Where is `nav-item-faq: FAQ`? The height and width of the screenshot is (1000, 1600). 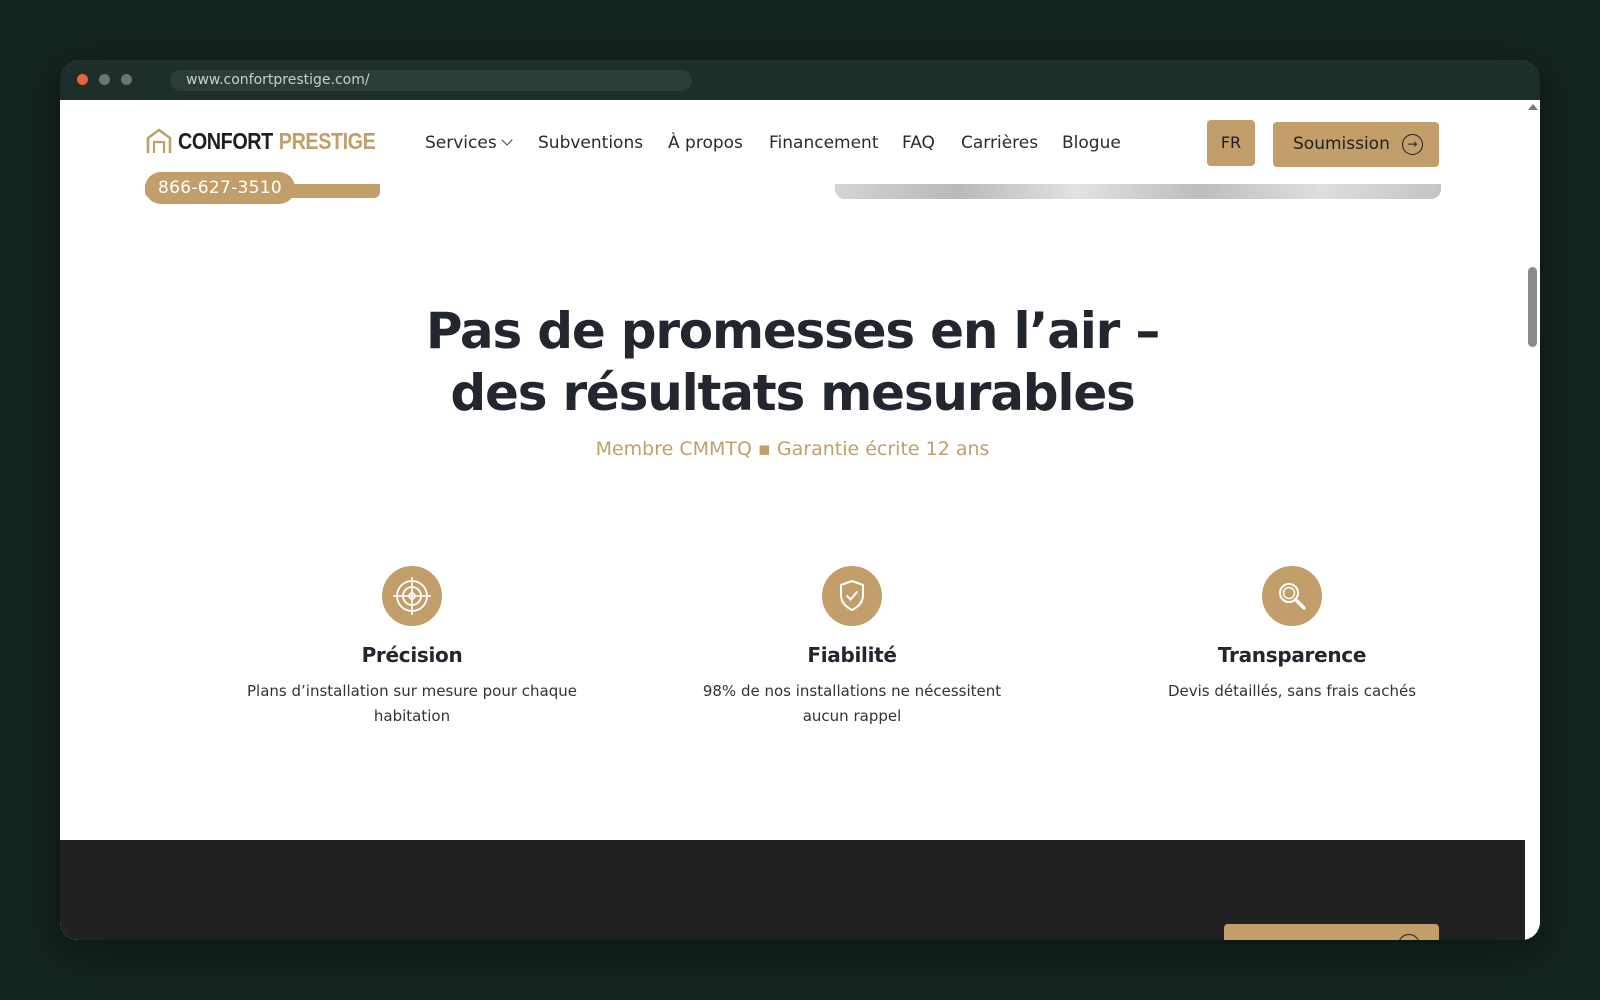 nav-item-faq: FAQ is located at coordinates (918, 143).